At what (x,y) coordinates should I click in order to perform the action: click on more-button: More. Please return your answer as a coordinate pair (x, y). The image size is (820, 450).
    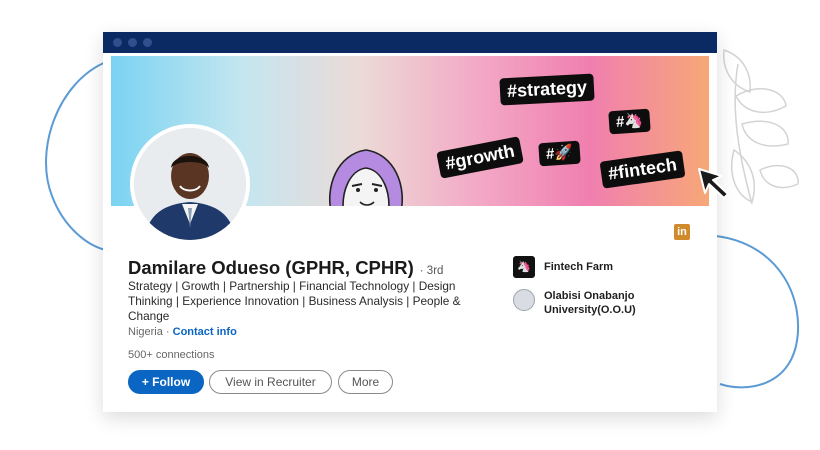
    Looking at the image, I should click on (365, 382).